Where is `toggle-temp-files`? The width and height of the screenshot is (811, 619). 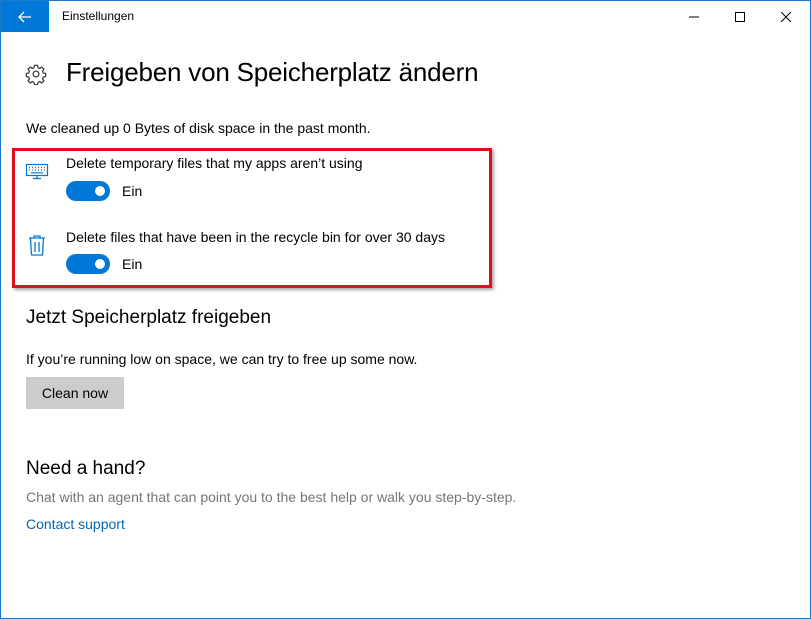
toggle-temp-files is located at coordinates (88, 191).